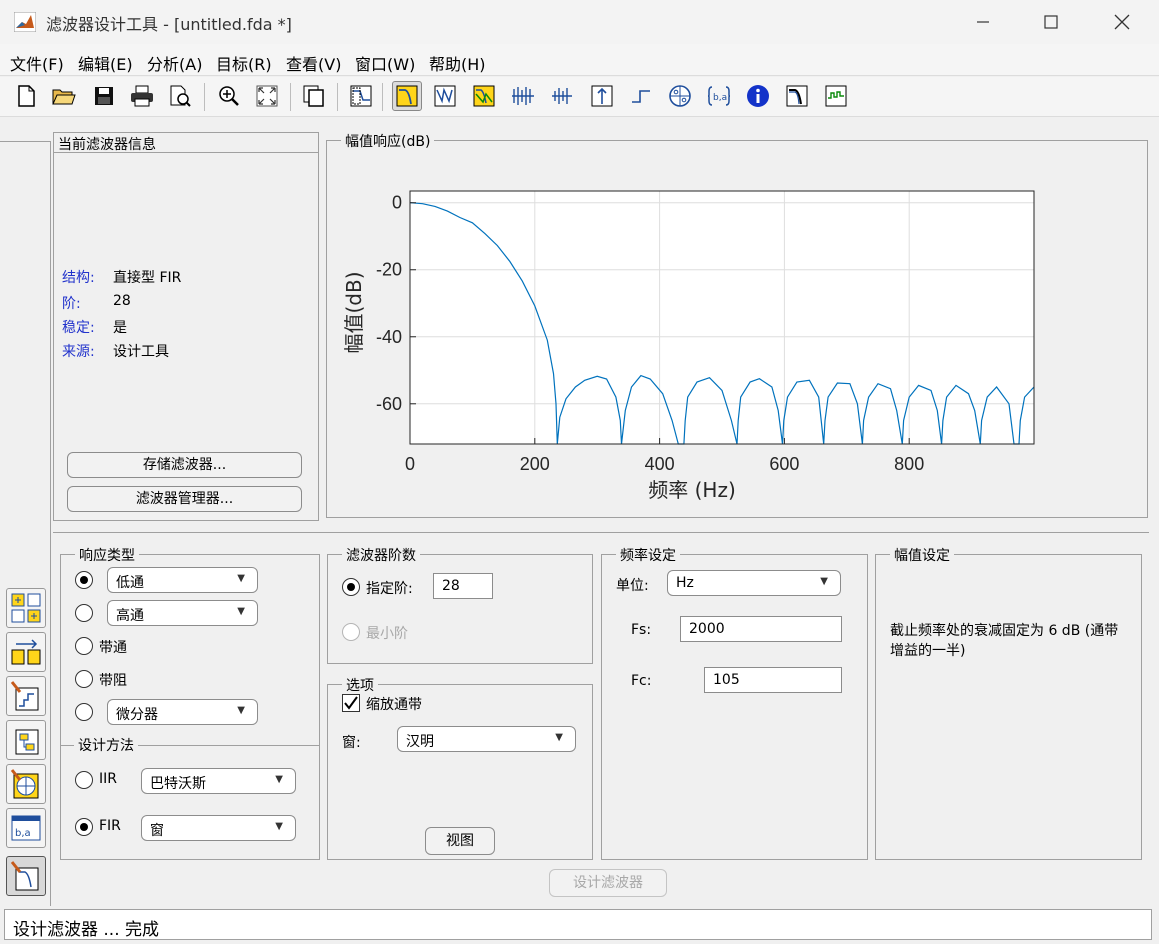 The width and height of the screenshot is (1159, 944). I want to click on filter-order-title: 滤波器阶数, so click(381, 555).